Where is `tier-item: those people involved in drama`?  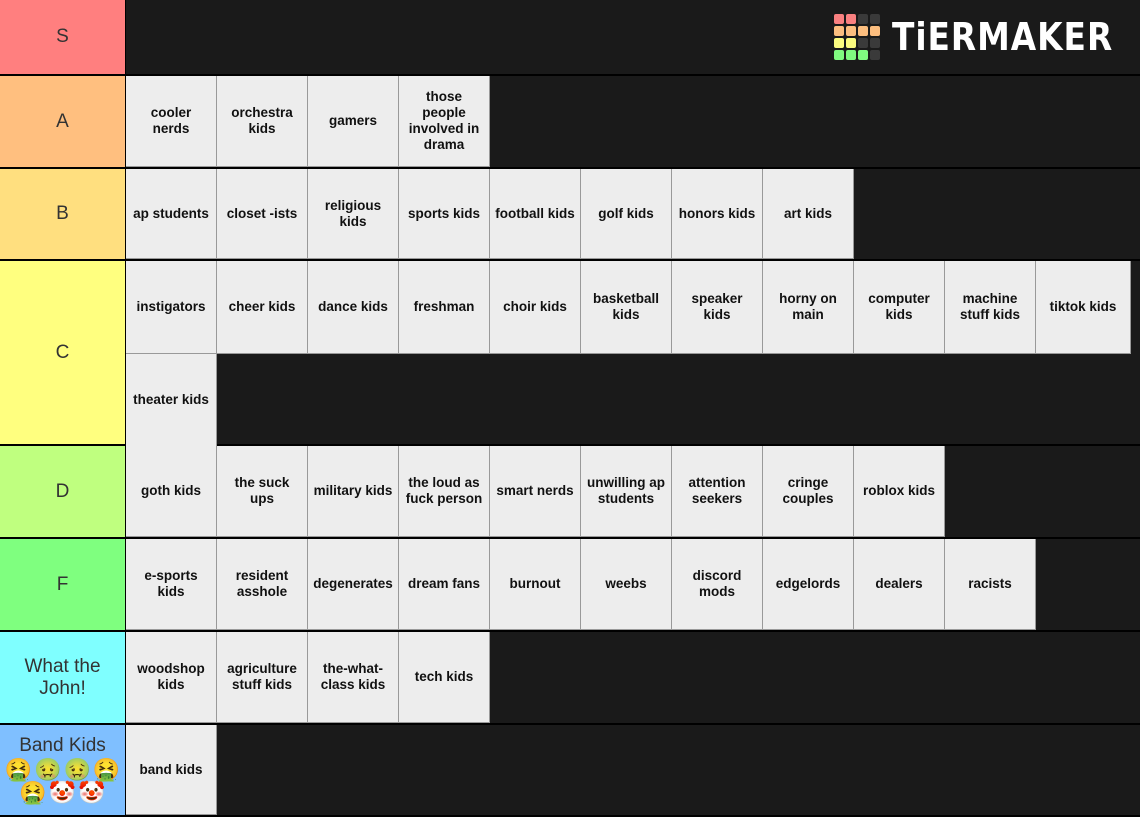
tier-item: those people involved in drama is located at coordinates (444, 121).